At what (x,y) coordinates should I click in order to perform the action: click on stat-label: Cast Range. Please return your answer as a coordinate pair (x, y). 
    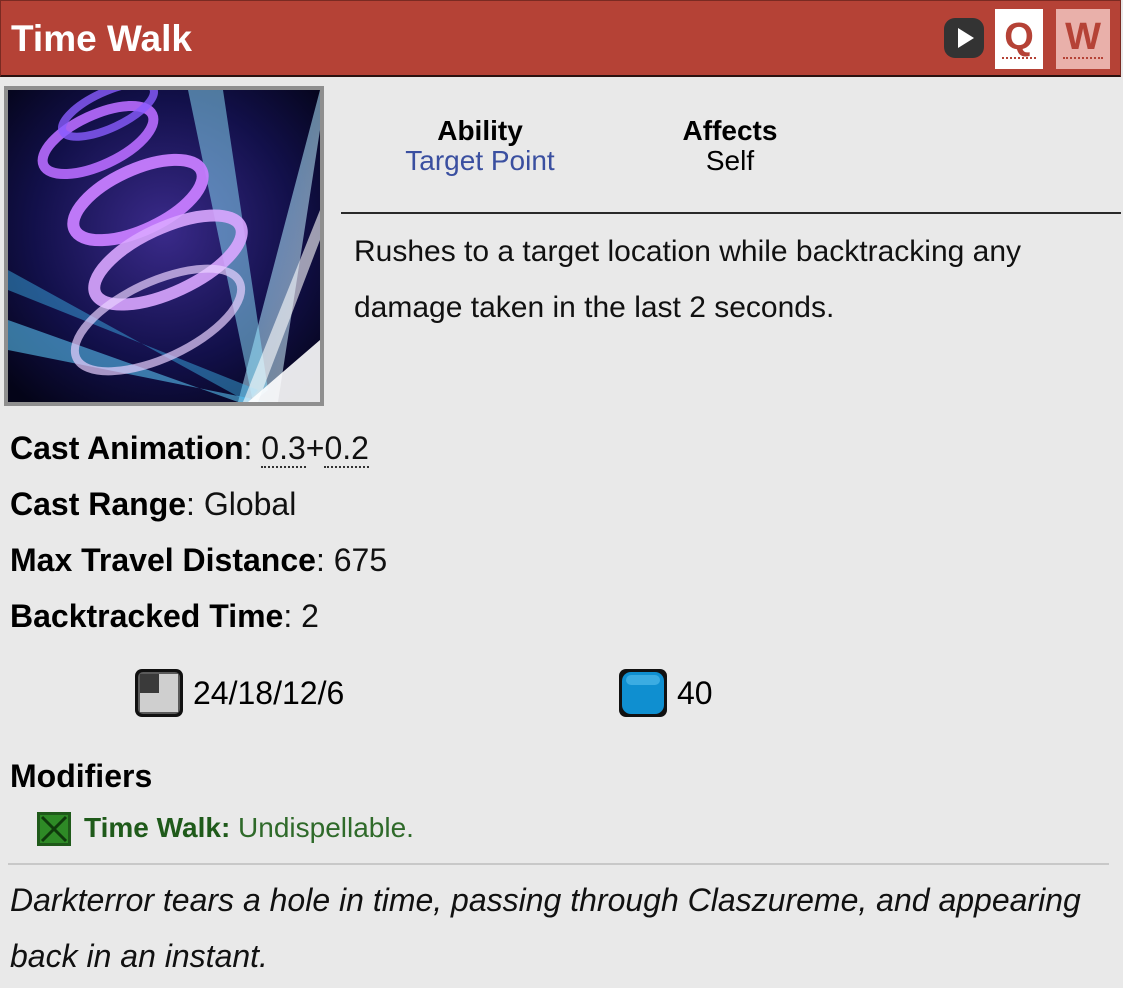
    Looking at the image, I should click on (98, 504).